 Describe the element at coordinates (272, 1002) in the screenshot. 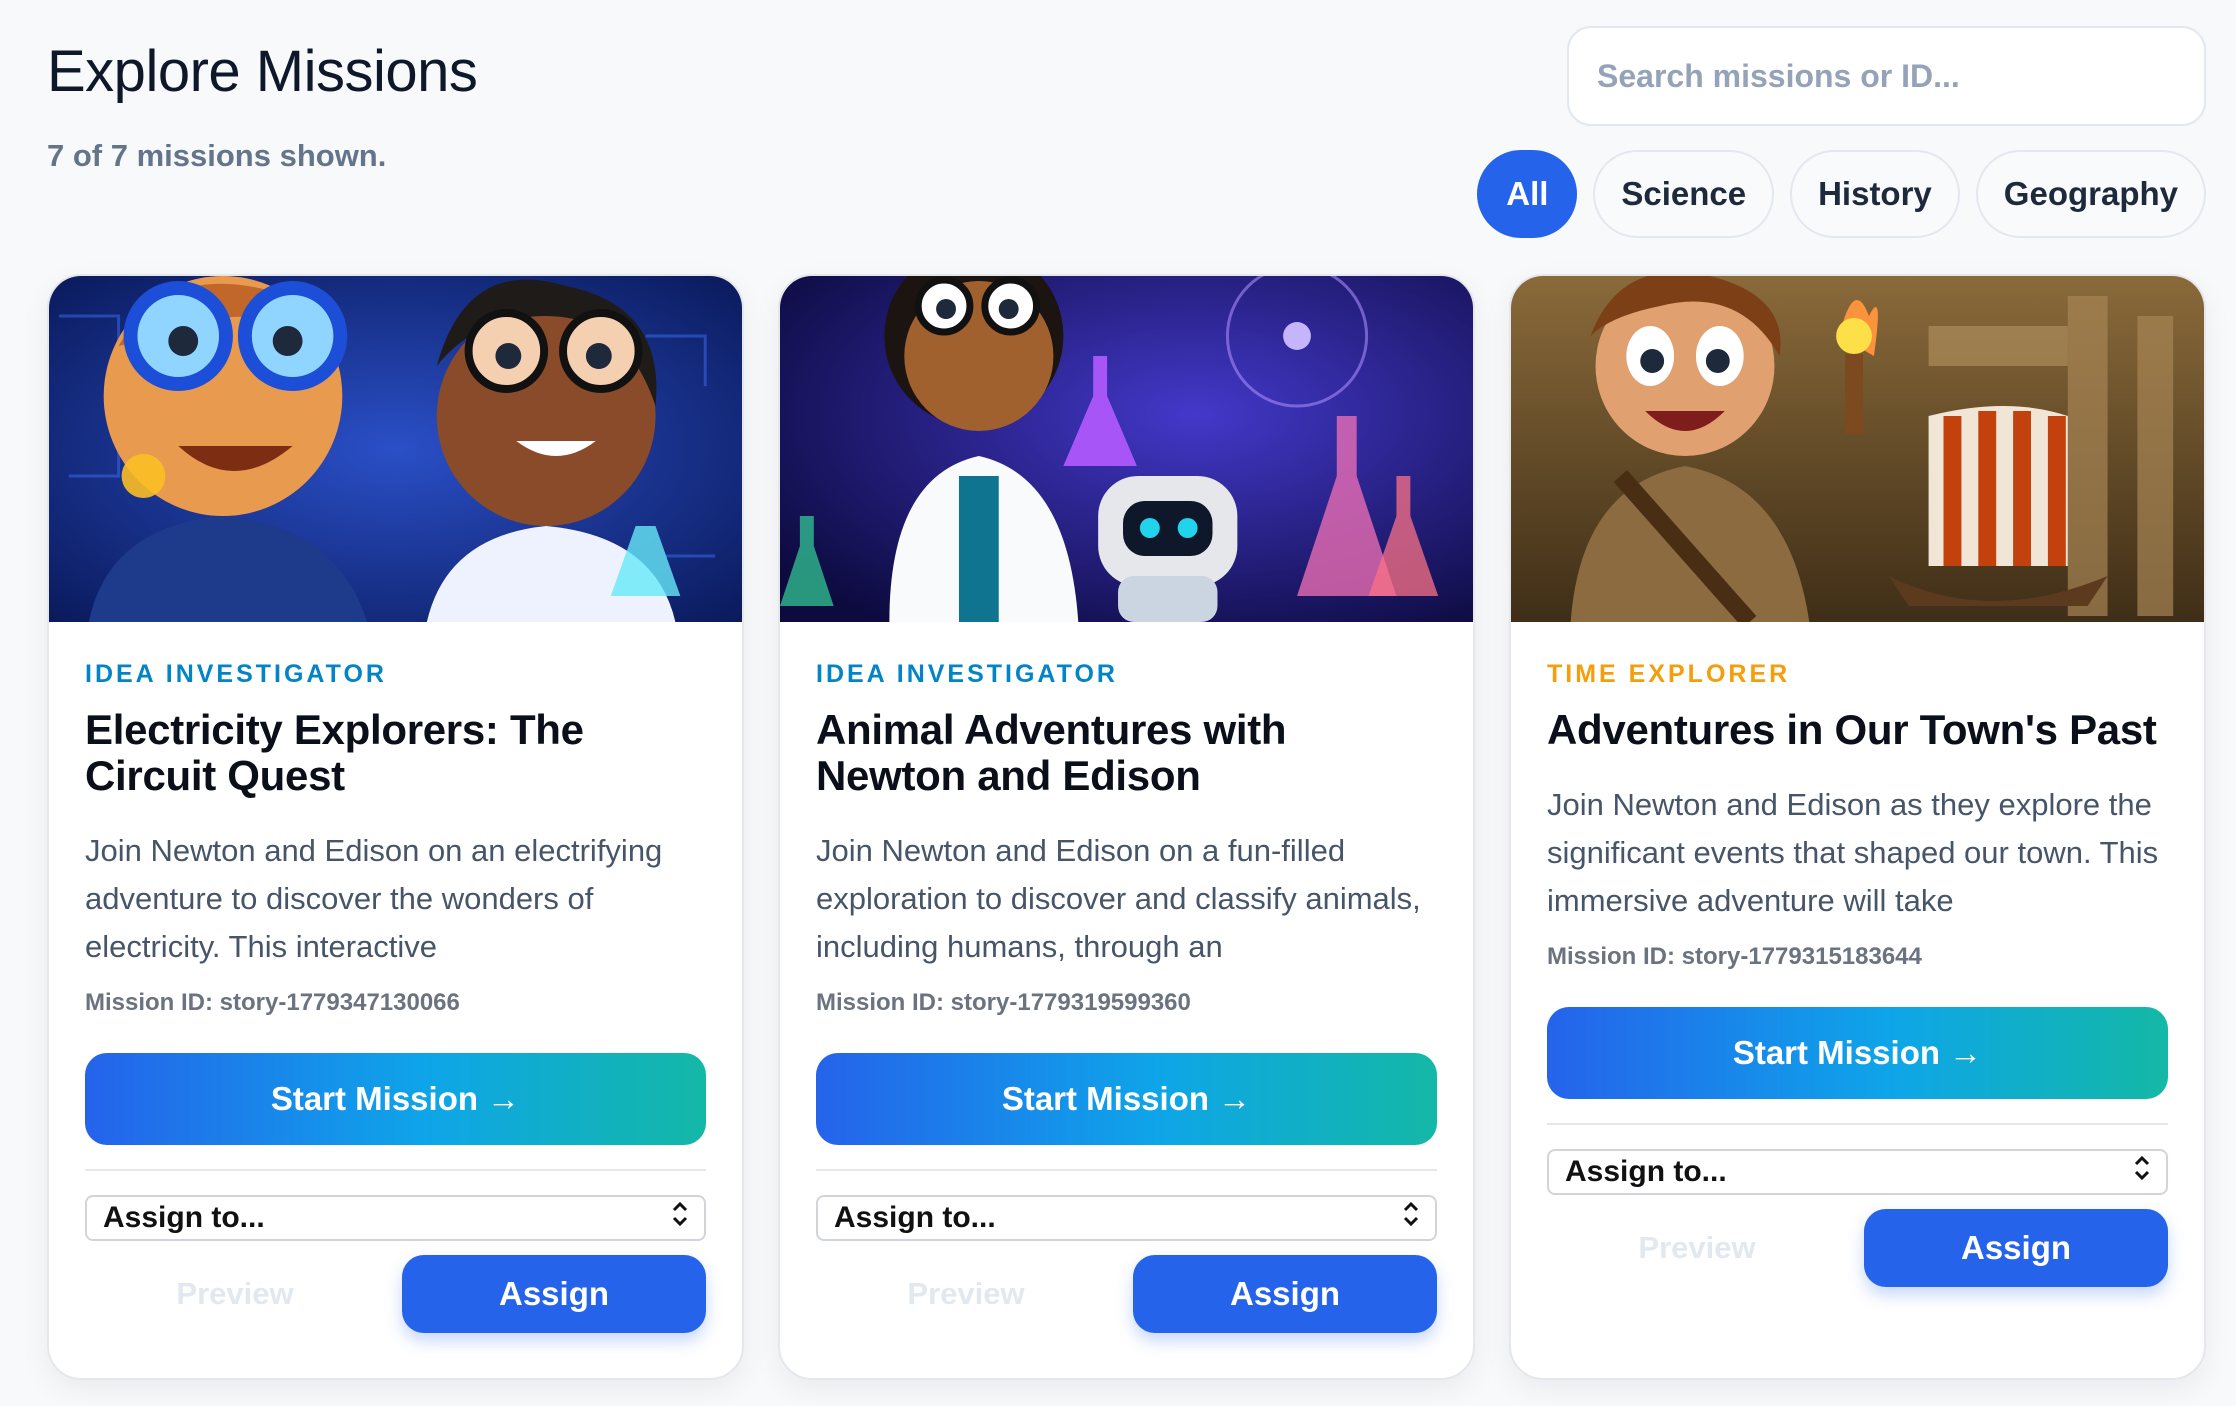

I see `mission-id: Mission ID: story-1779347130066` at that location.